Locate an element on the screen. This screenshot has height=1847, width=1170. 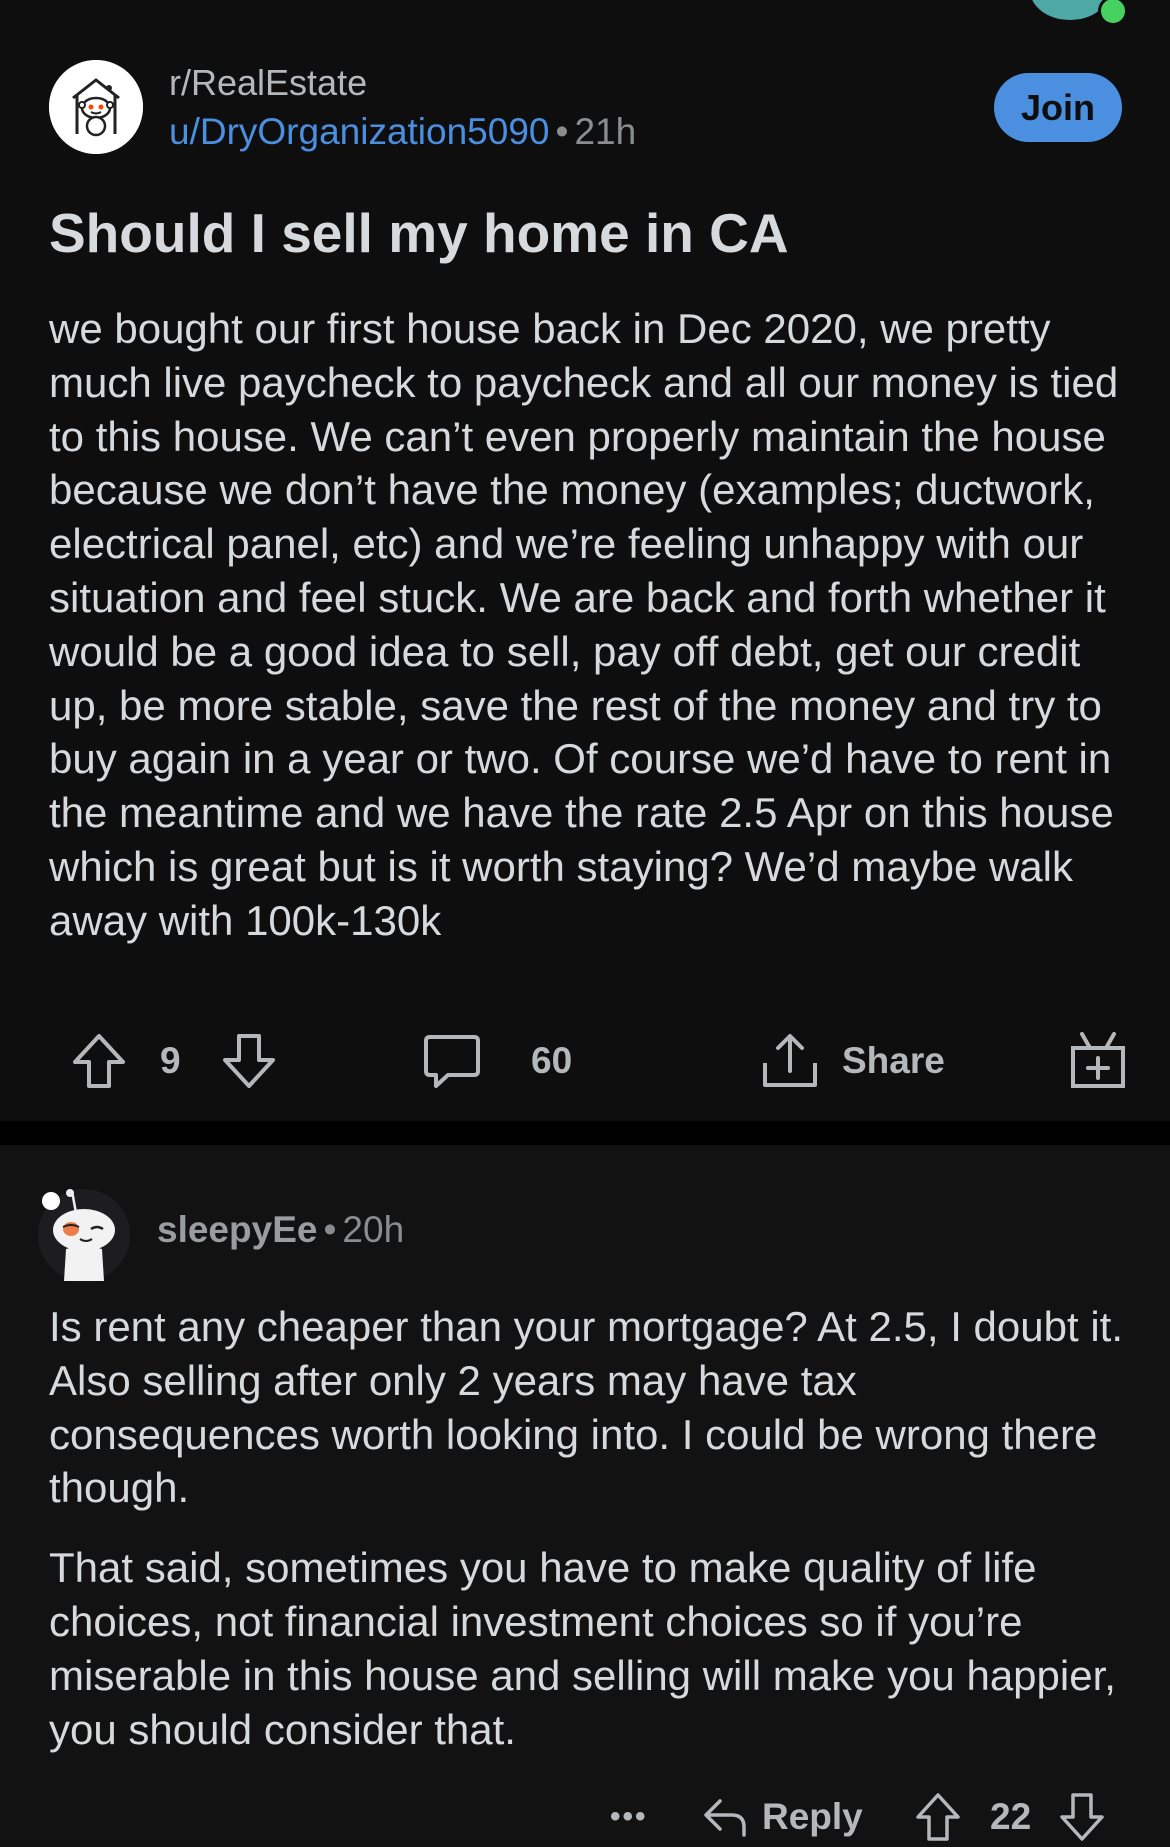
share-label: Share is located at coordinates (893, 1060).